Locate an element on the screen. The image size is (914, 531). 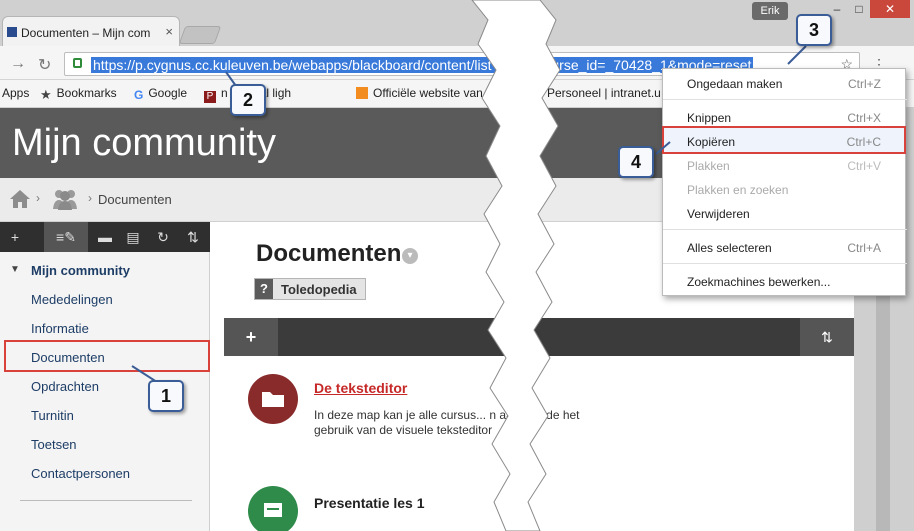
callout-3: 3 is located at coordinates (814, 30).